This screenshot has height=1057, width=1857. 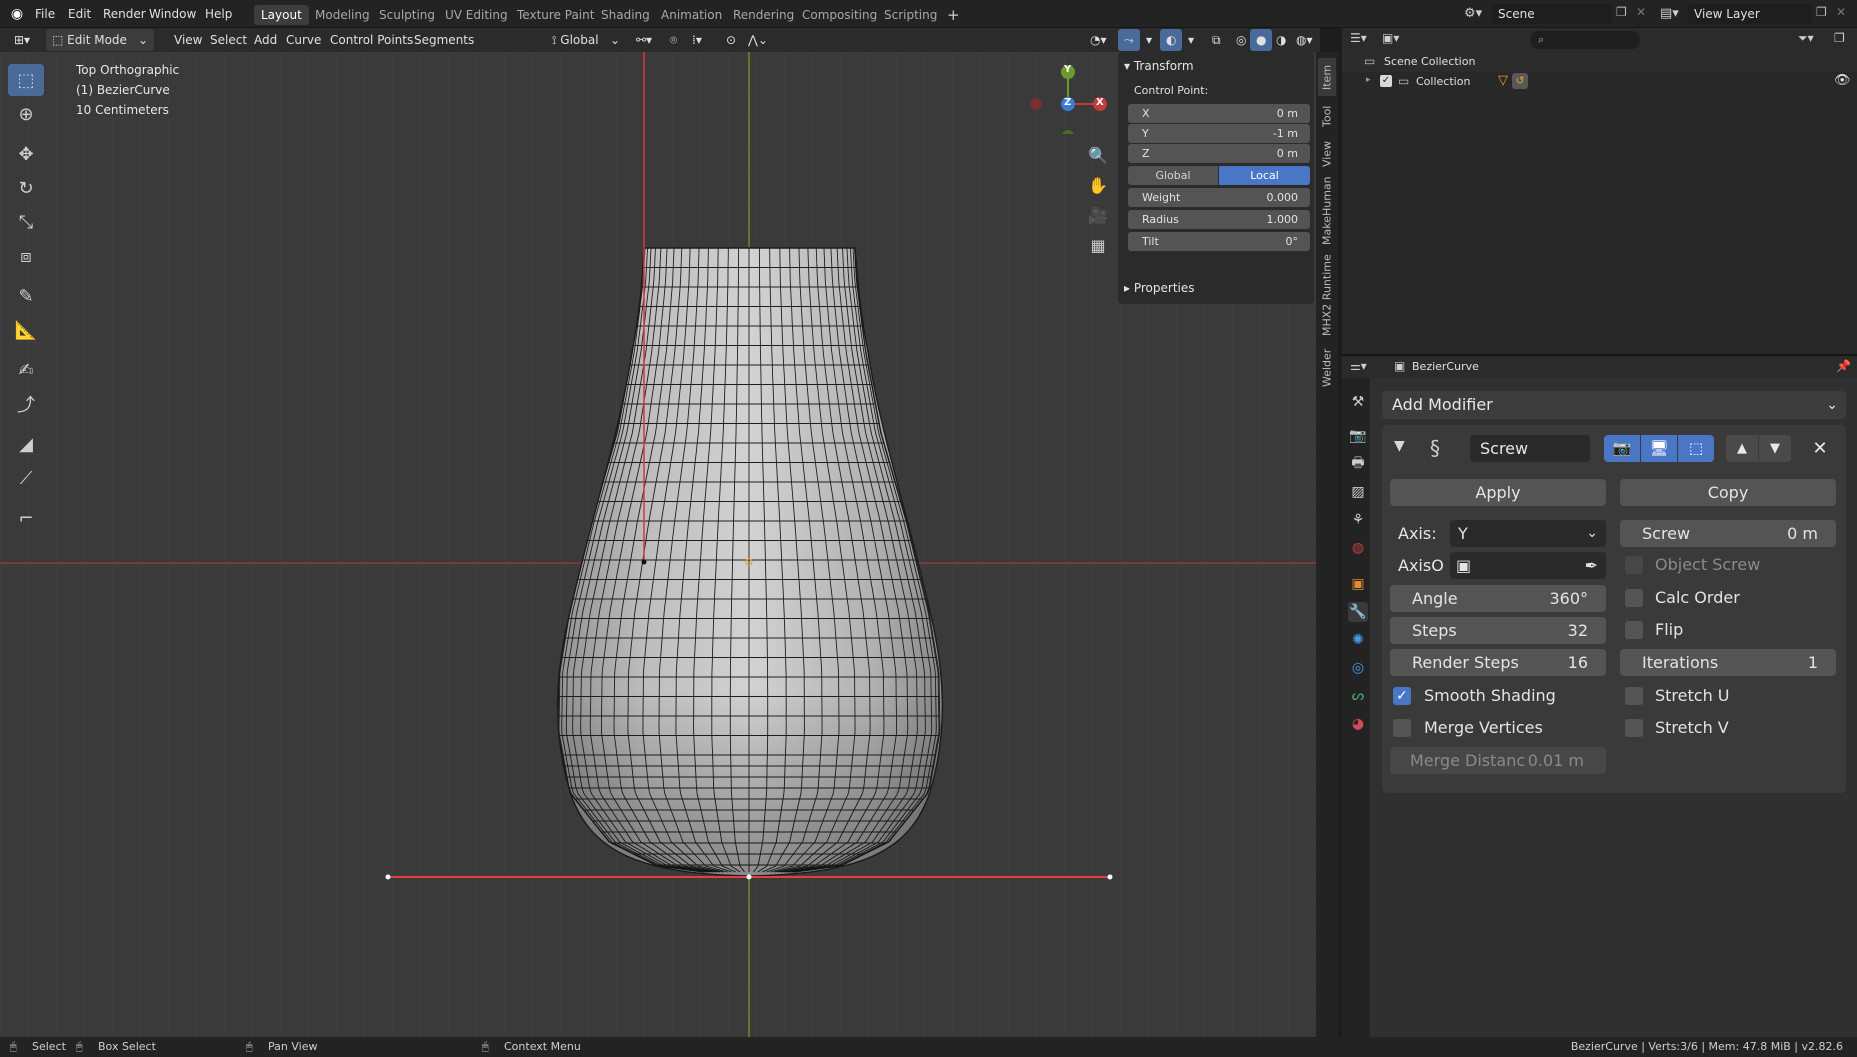 I want to click on smooth-shading-checkbox: ✓, so click(x=1402, y=696).